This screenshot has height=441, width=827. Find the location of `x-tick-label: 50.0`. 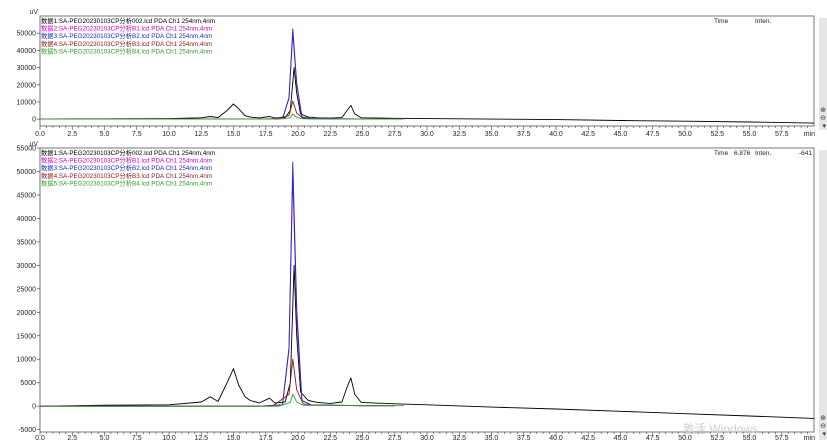

x-tick-label: 50.0 is located at coordinates (685, 134).